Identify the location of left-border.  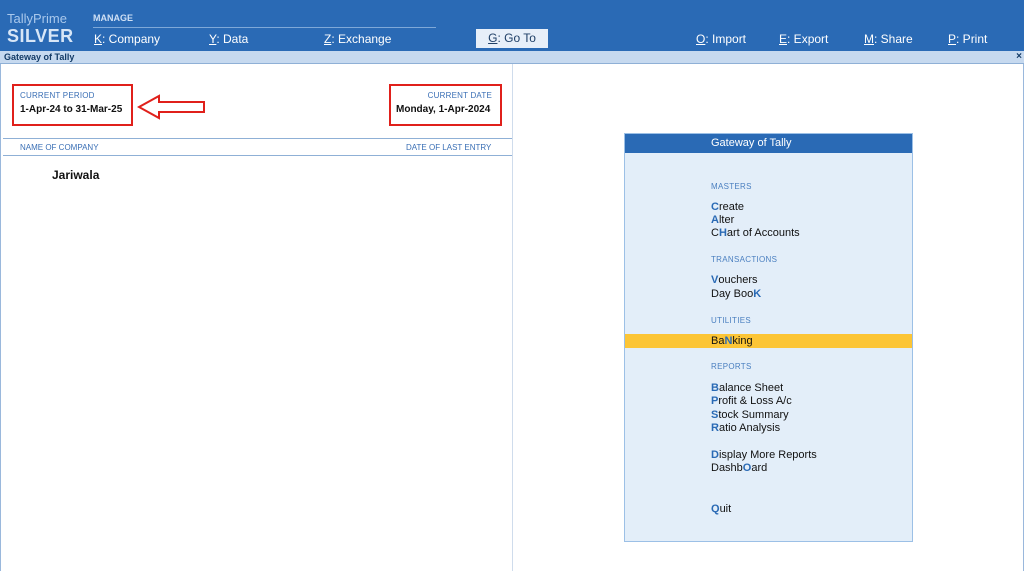
(0, 317).